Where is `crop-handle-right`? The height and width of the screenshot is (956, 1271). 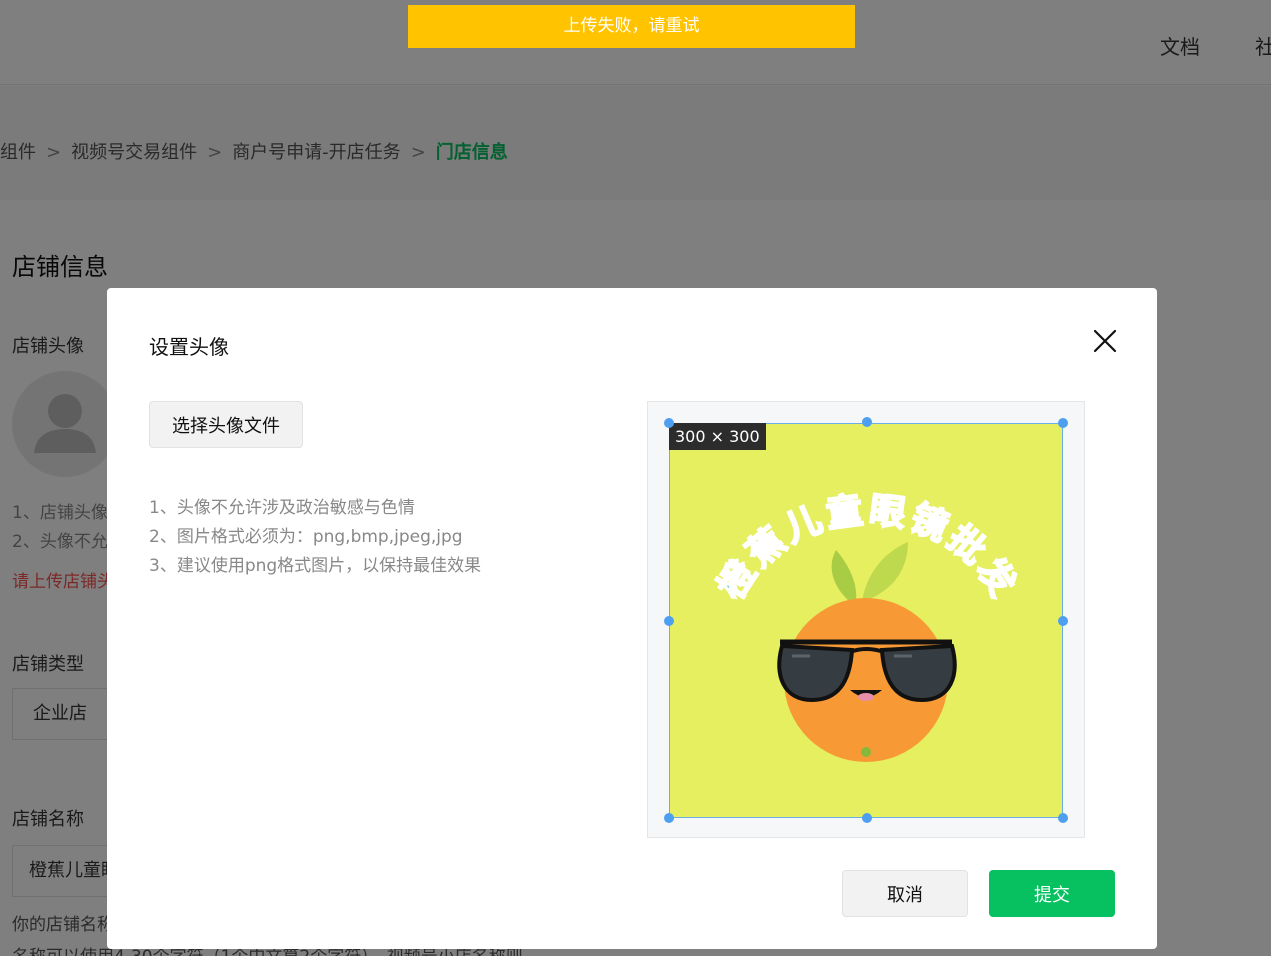 crop-handle-right is located at coordinates (1063, 621).